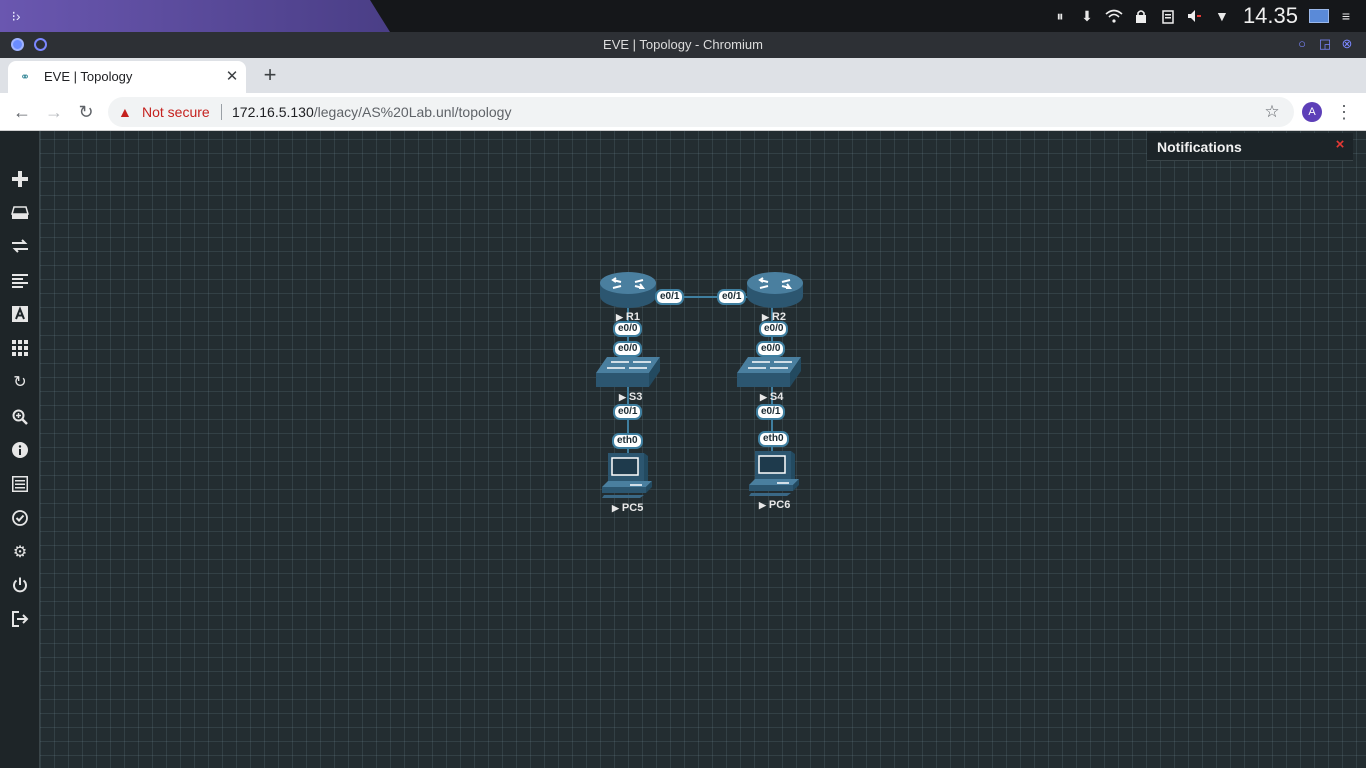  What do you see at coordinates (1325, 44) in the screenshot?
I see `maximize-icon: ◲` at bounding box center [1325, 44].